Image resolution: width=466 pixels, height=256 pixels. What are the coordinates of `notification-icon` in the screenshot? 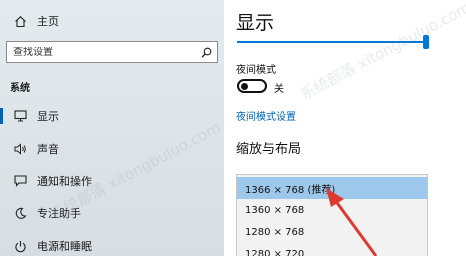 It's located at (20, 181).